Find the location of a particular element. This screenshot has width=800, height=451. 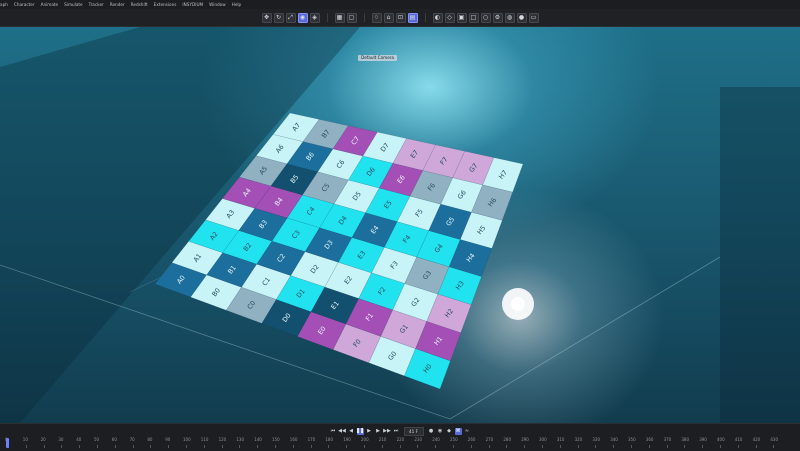

menu-item-extensions: Extensions is located at coordinates (165, 4).